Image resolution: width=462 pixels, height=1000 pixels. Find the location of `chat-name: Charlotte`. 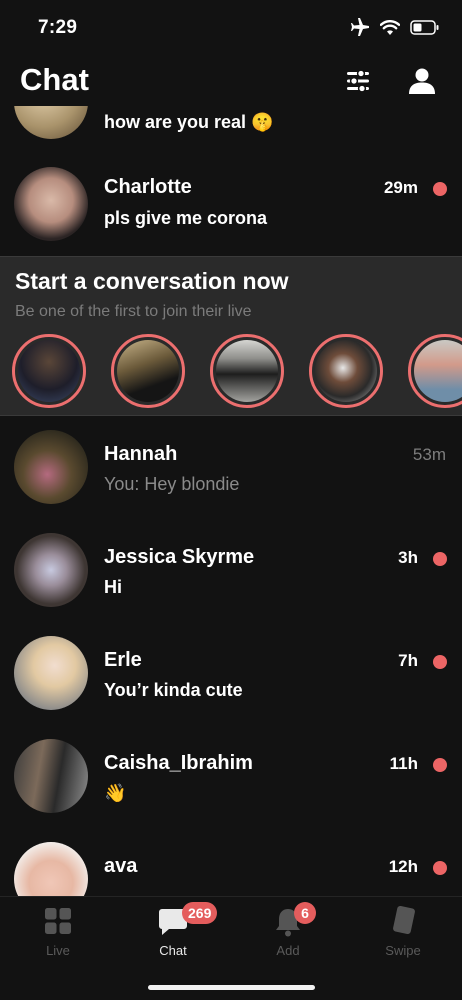

chat-name: Charlotte is located at coordinates (148, 187).